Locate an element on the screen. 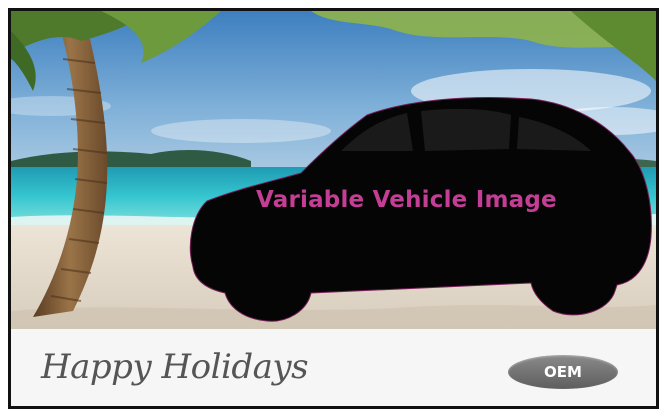 The image size is (667, 417). cloud is located at coordinates (241, 131).